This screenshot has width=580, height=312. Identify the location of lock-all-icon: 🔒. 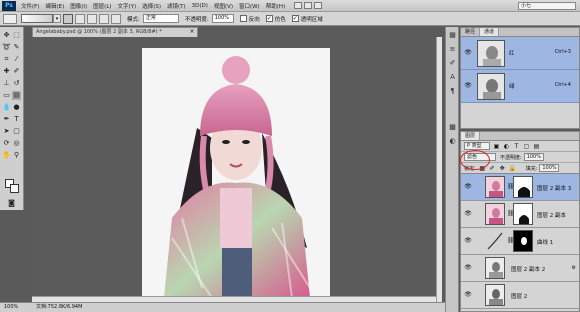
(512, 168).